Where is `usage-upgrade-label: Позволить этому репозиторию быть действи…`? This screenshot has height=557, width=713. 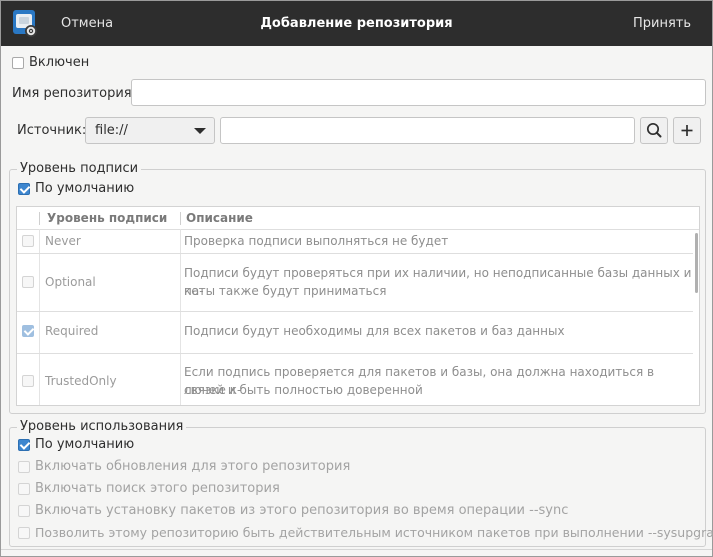
usage-upgrade-label: Позволить этому репозиторию быть действи… is located at coordinates (374, 532).